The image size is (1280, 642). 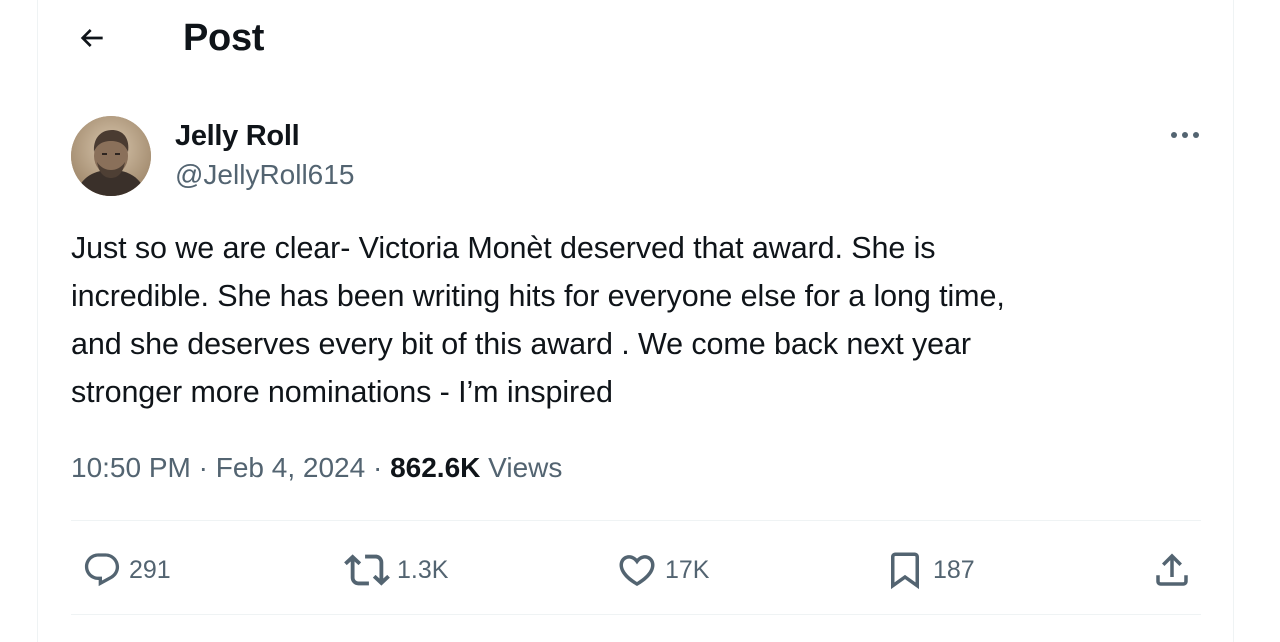 What do you see at coordinates (905, 571) in the screenshot?
I see `bookmark-icon` at bounding box center [905, 571].